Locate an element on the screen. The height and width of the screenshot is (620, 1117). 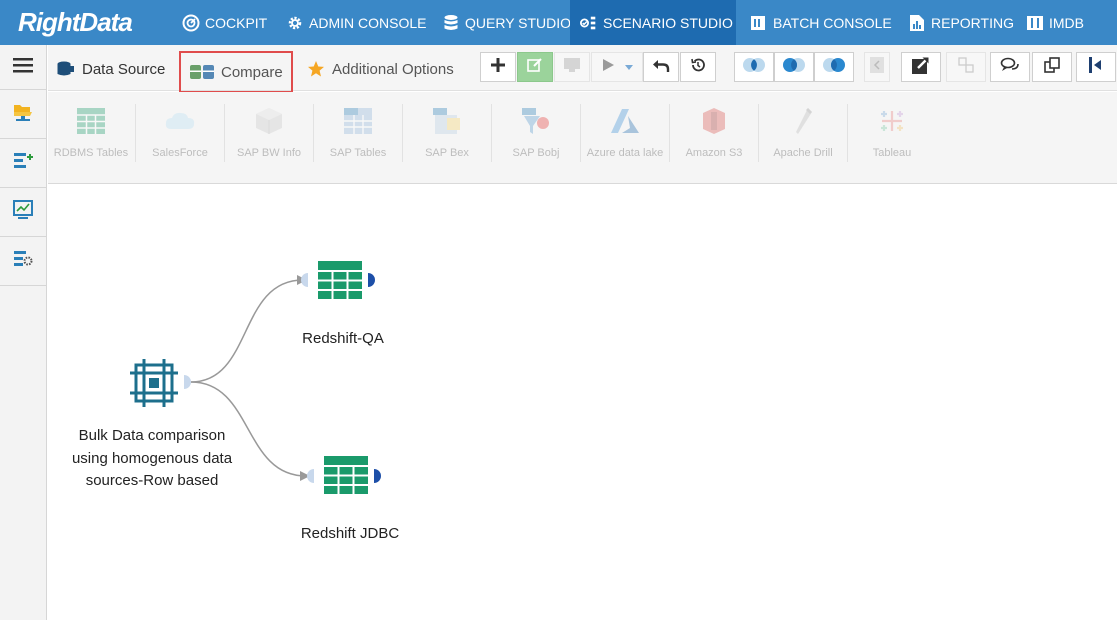
nav-query-studio: QUERY STUDIO is located at coordinates (506, 22).